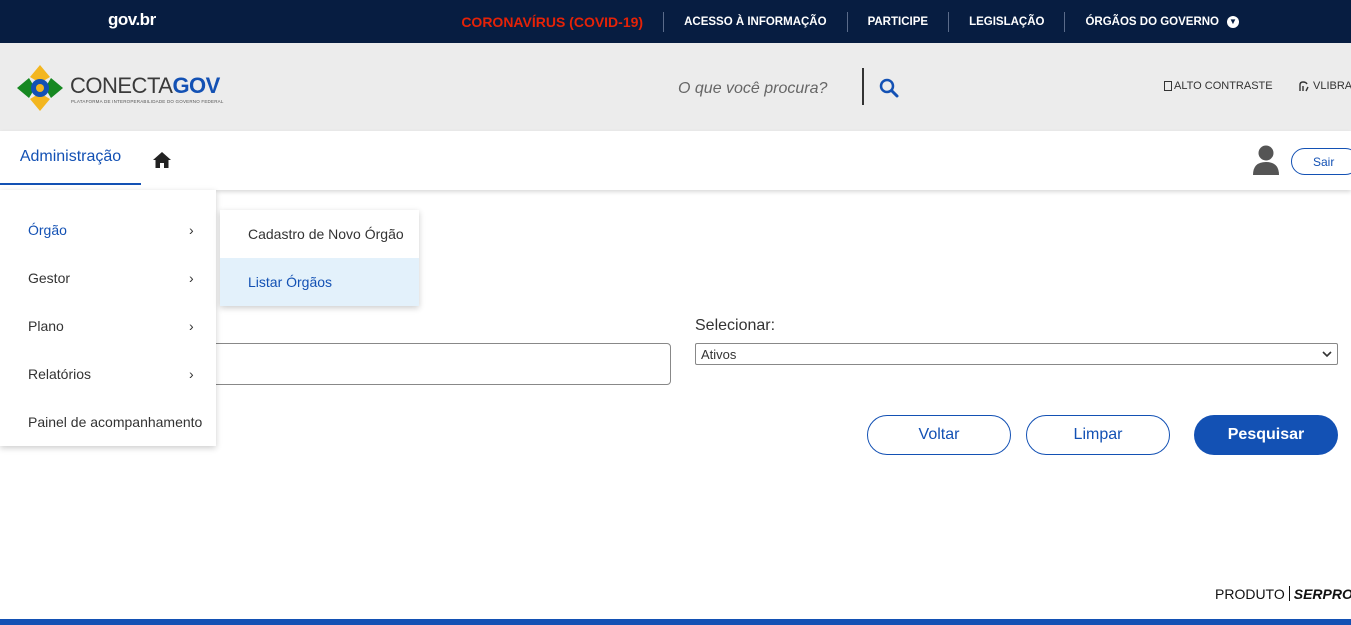 The image size is (1351, 625). I want to click on conectagov-logo-icon, so click(40, 88).